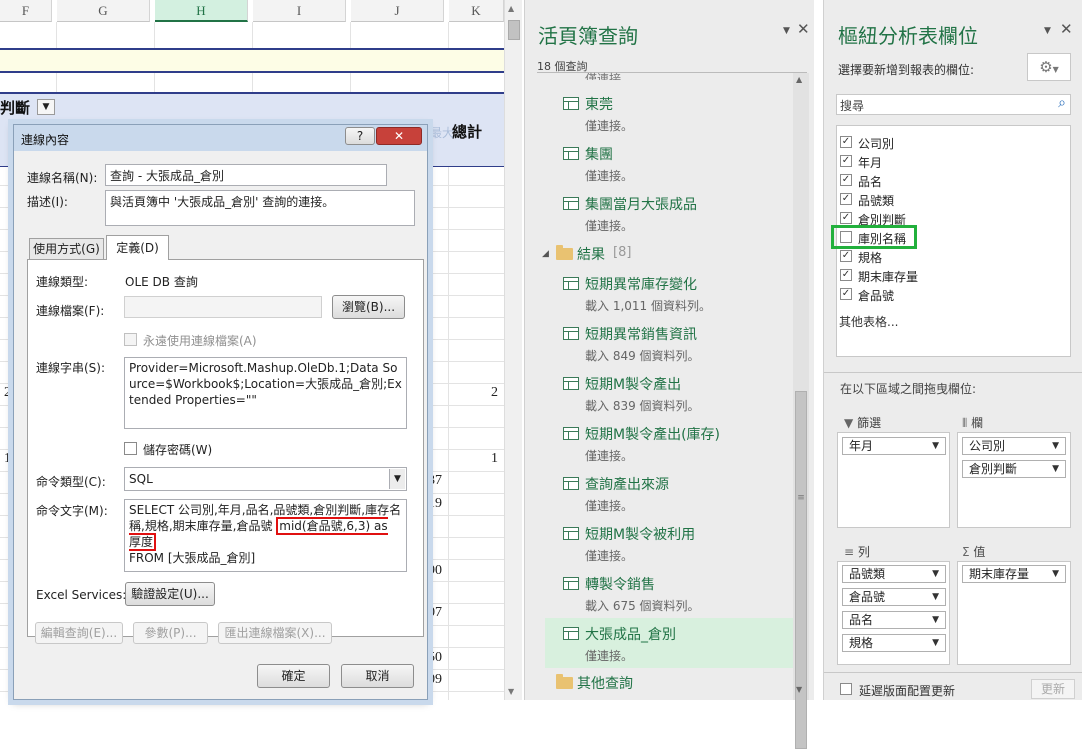 This screenshot has width=1082, height=749. What do you see at coordinates (1053, 689) in the screenshot?
I see `update-button: 更新` at bounding box center [1053, 689].